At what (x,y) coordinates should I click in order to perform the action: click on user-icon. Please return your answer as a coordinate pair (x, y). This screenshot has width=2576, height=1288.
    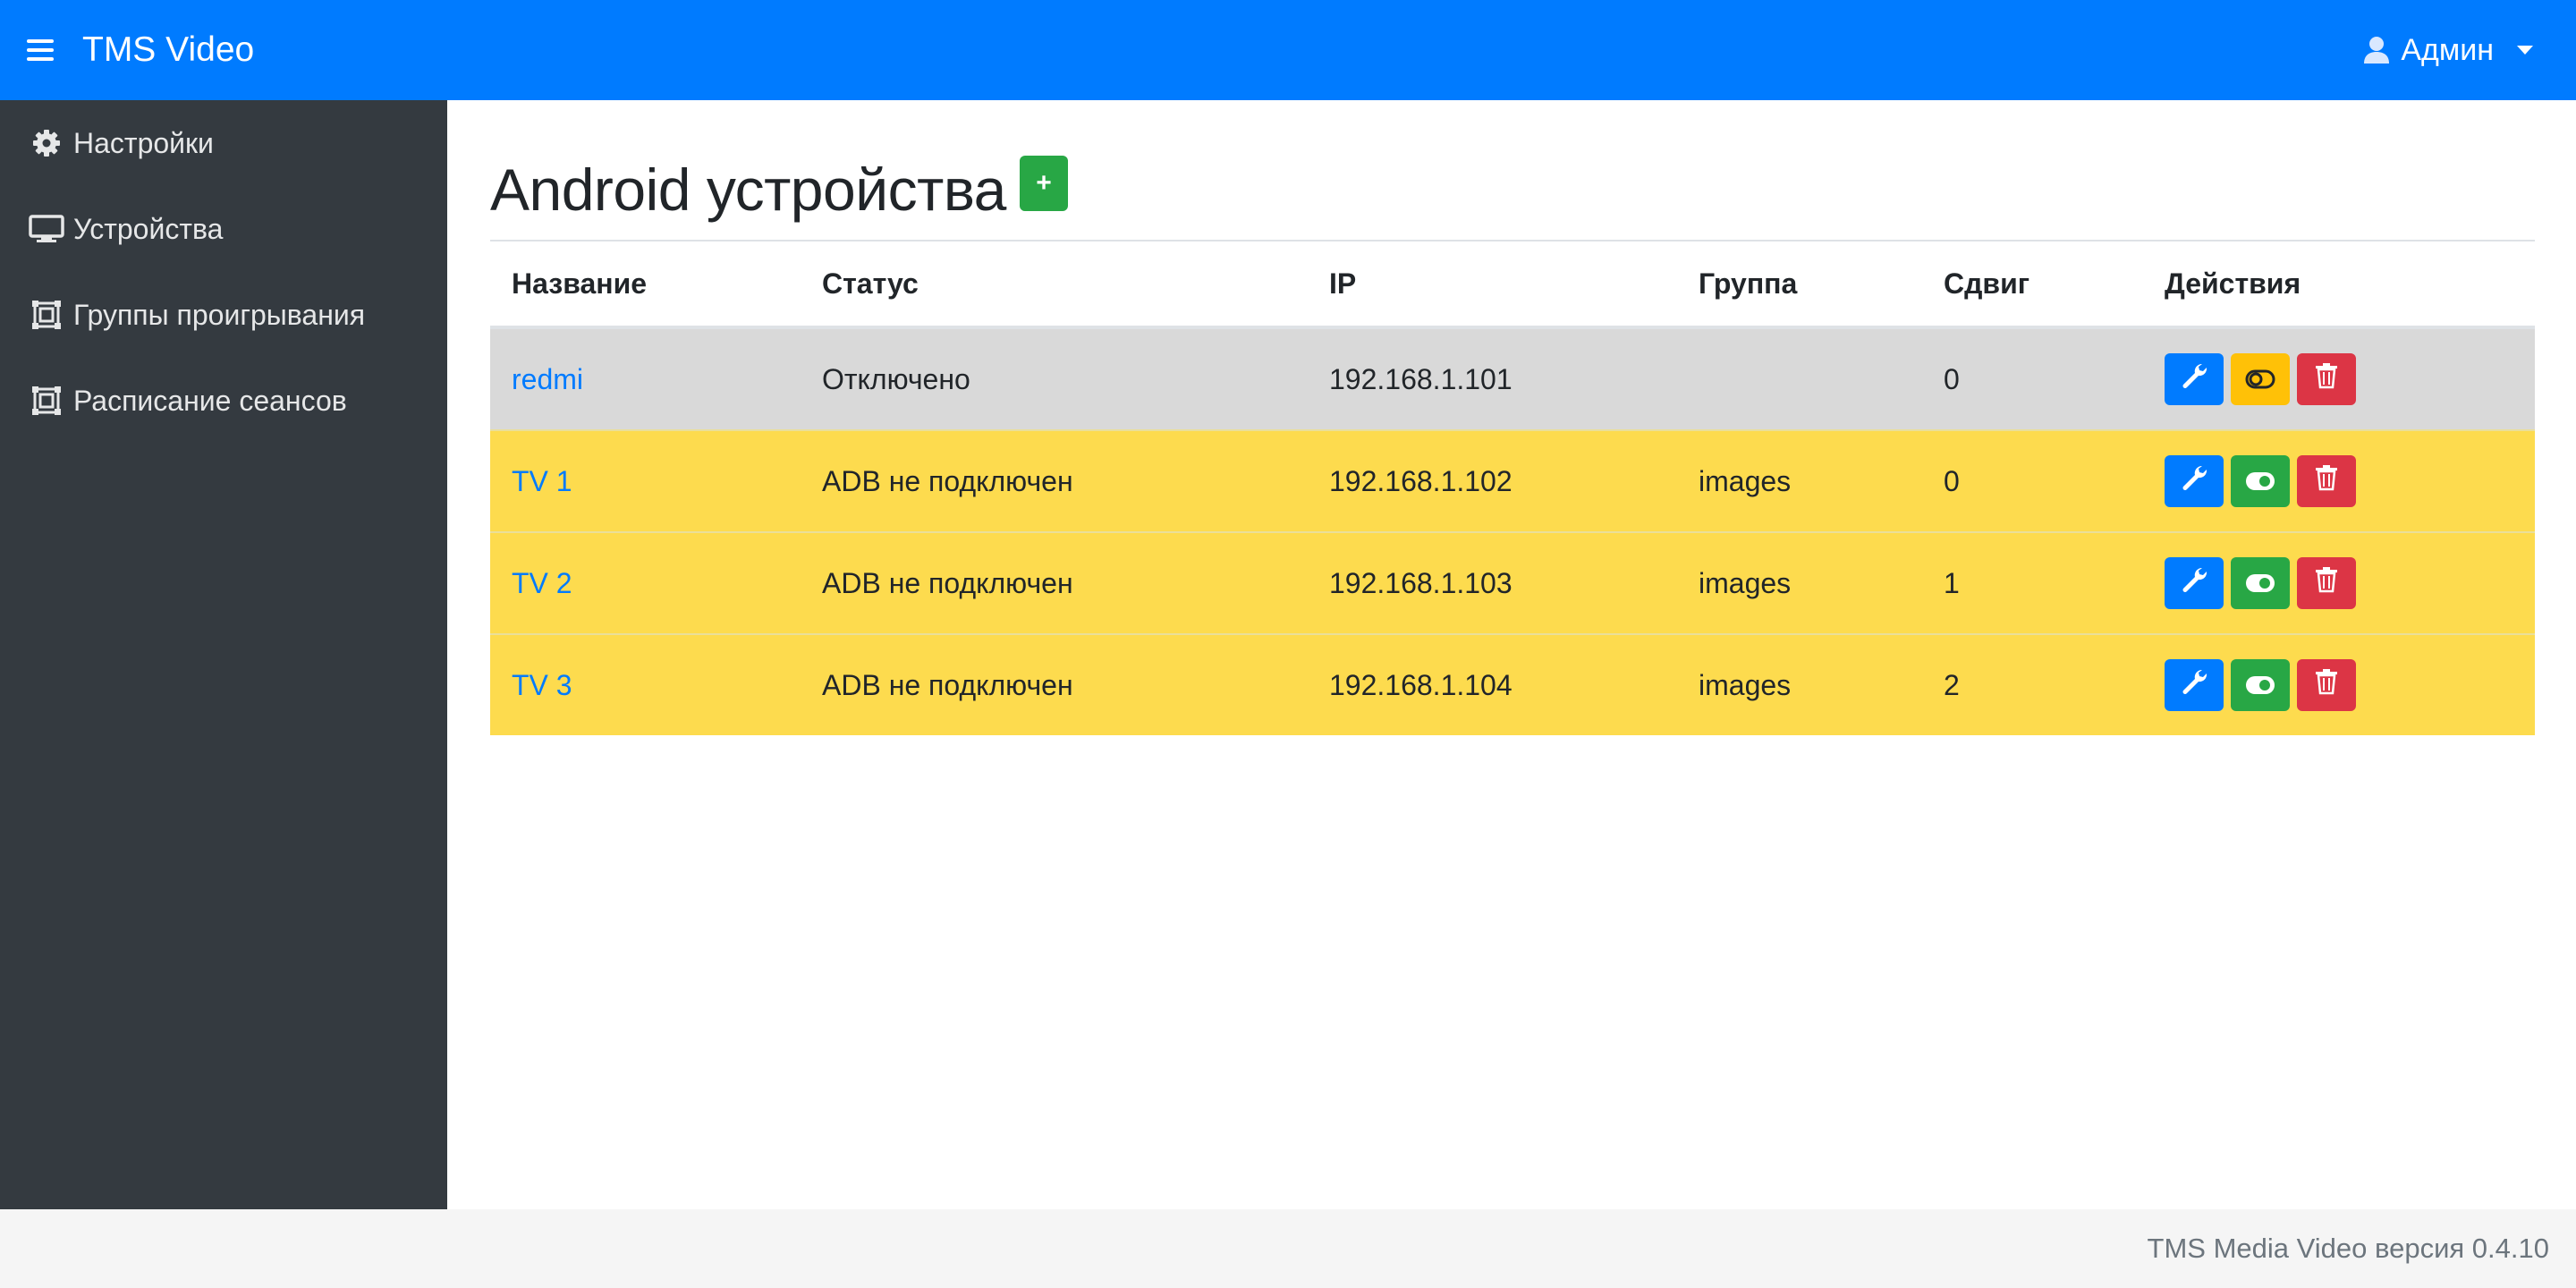
    Looking at the image, I should click on (2376, 50).